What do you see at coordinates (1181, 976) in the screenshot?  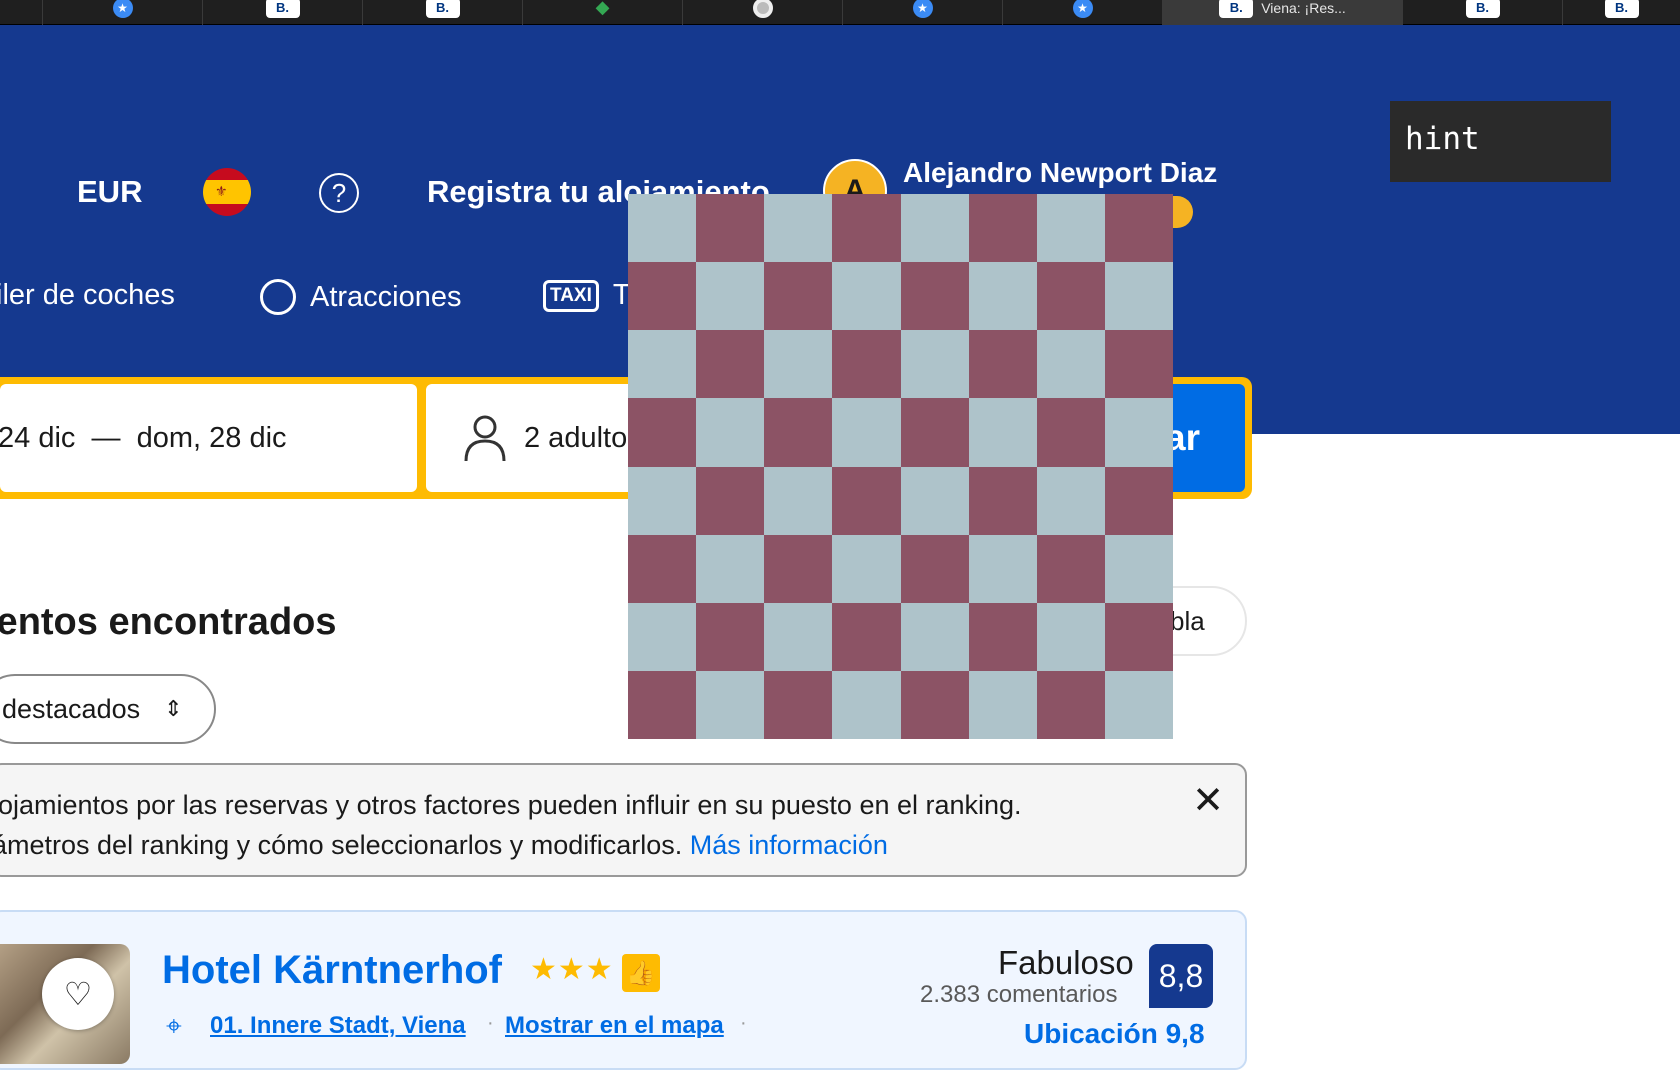 I see `review-score-badge: 8,8` at bounding box center [1181, 976].